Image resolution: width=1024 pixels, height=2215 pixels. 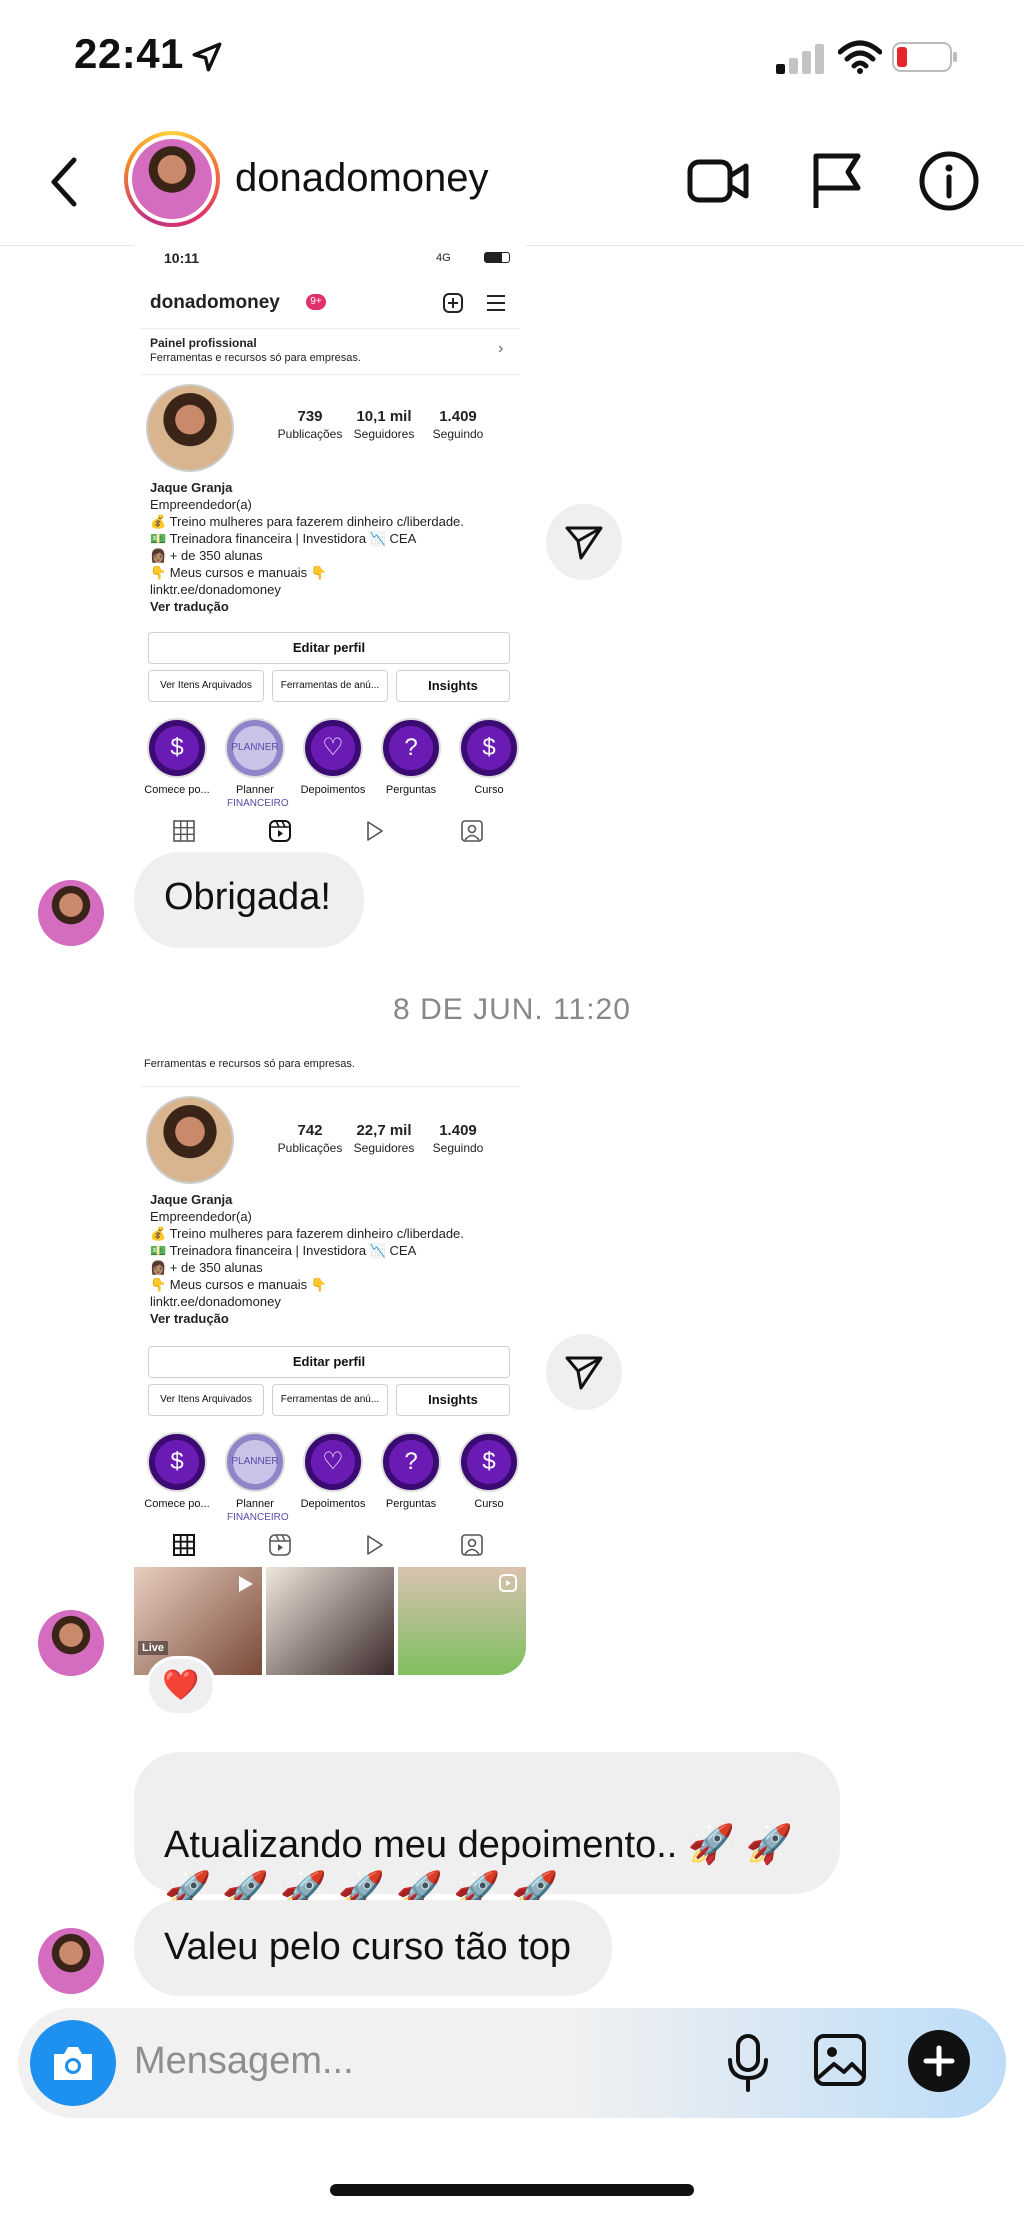 I want to click on camera-icon, so click(x=73, y=2063).